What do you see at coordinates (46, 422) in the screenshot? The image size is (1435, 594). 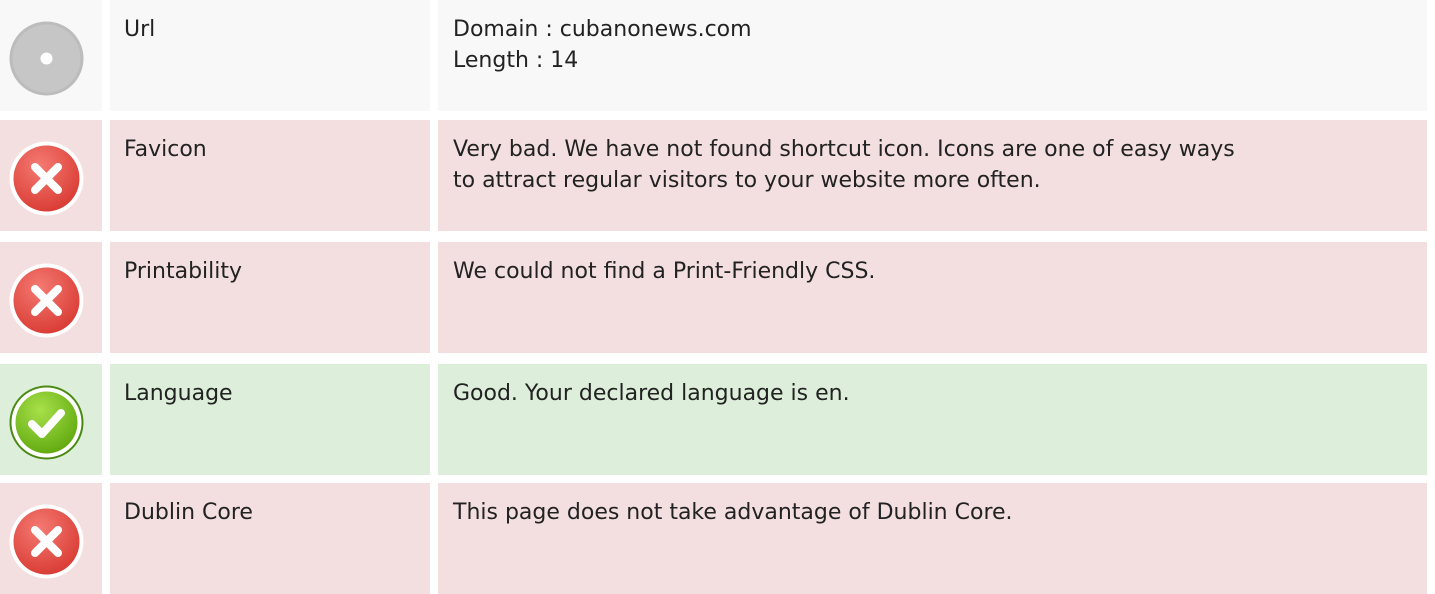 I see `check-icon` at bounding box center [46, 422].